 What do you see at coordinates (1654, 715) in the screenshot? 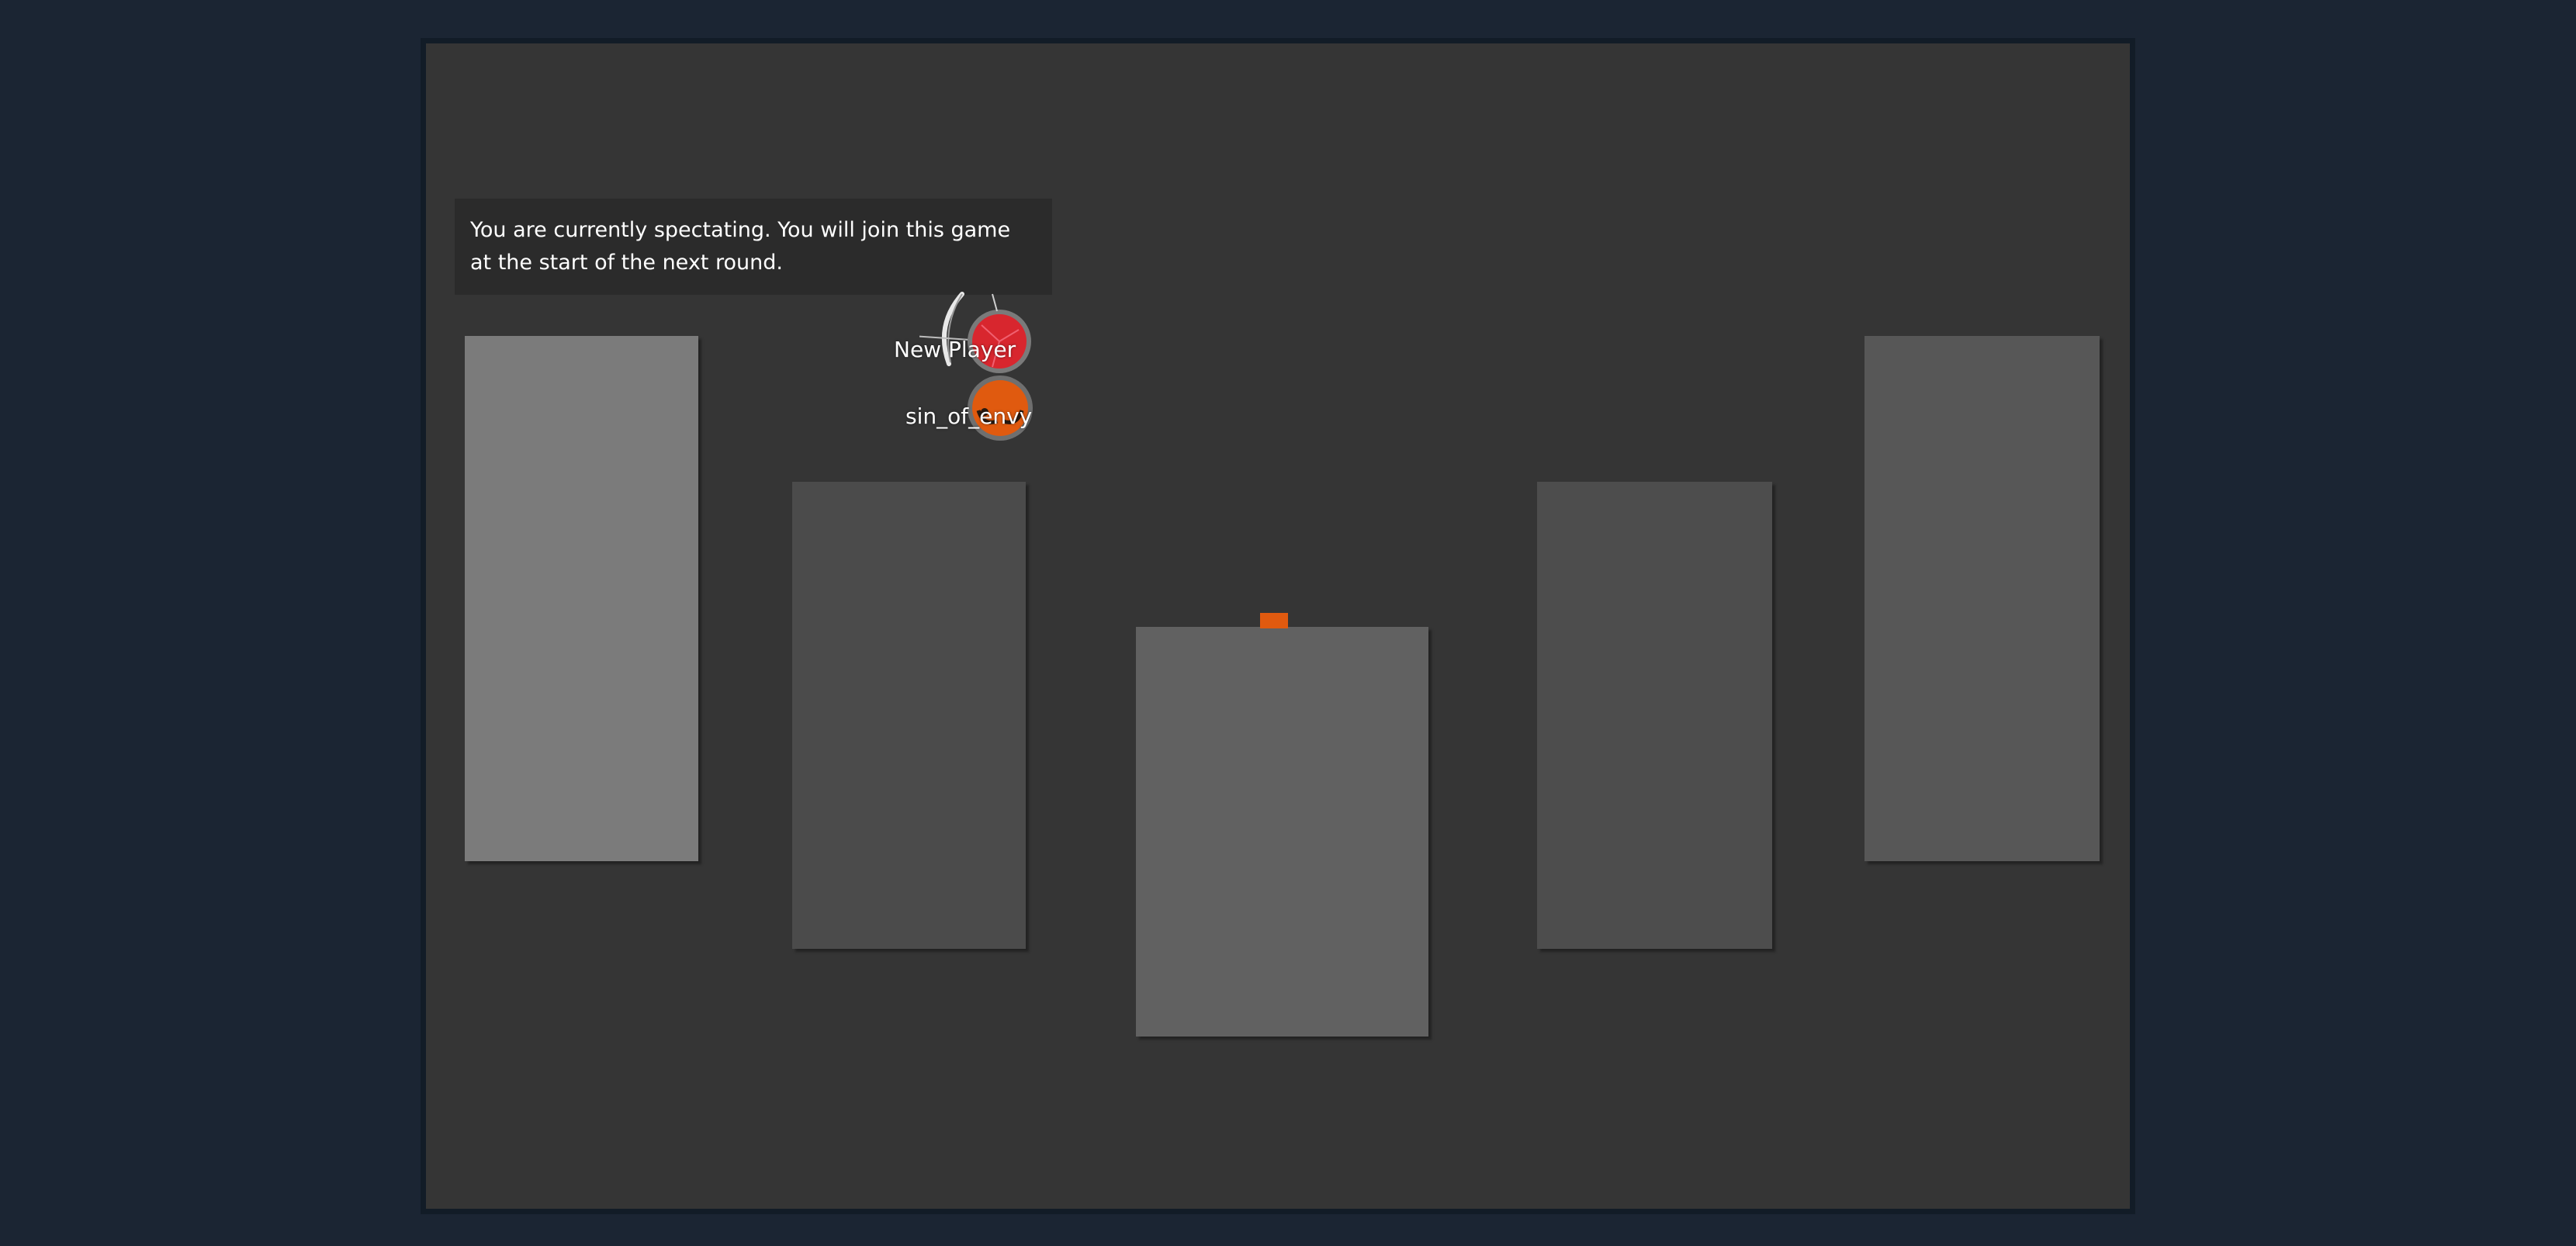
I see `platform-right-middle` at bounding box center [1654, 715].